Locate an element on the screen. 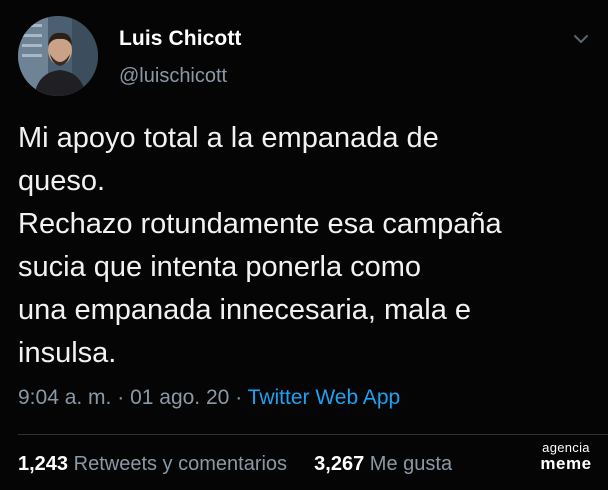 This screenshot has height=490, width=608. tweet-text-line: sucia que intenta ponerla como is located at coordinates (220, 267).